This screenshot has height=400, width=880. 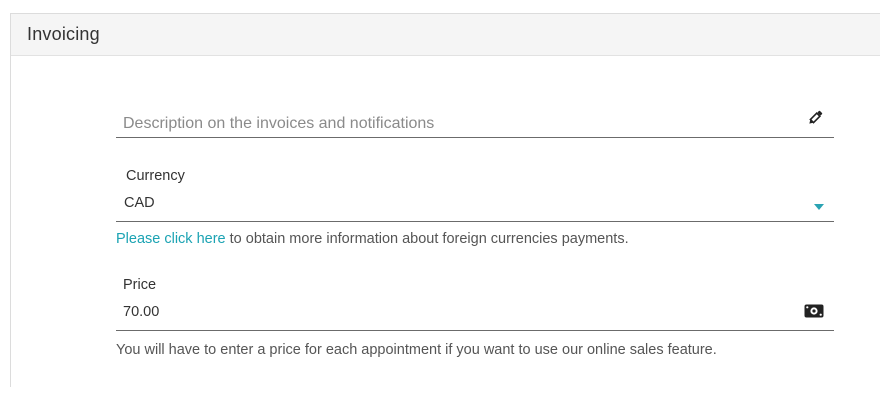 I want to click on caret-down-icon, so click(x=819, y=207).